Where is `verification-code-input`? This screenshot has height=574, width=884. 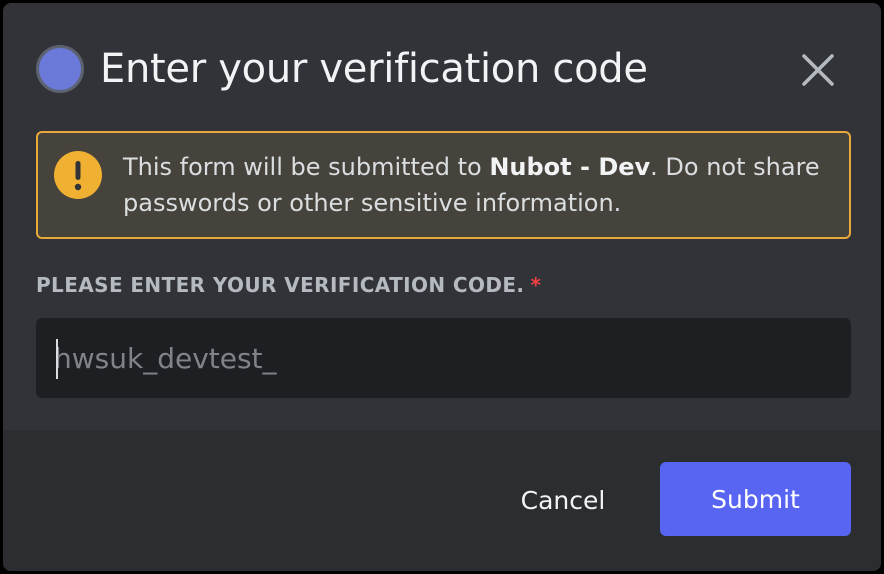
verification-code-input is located at coordinates (443, 358).